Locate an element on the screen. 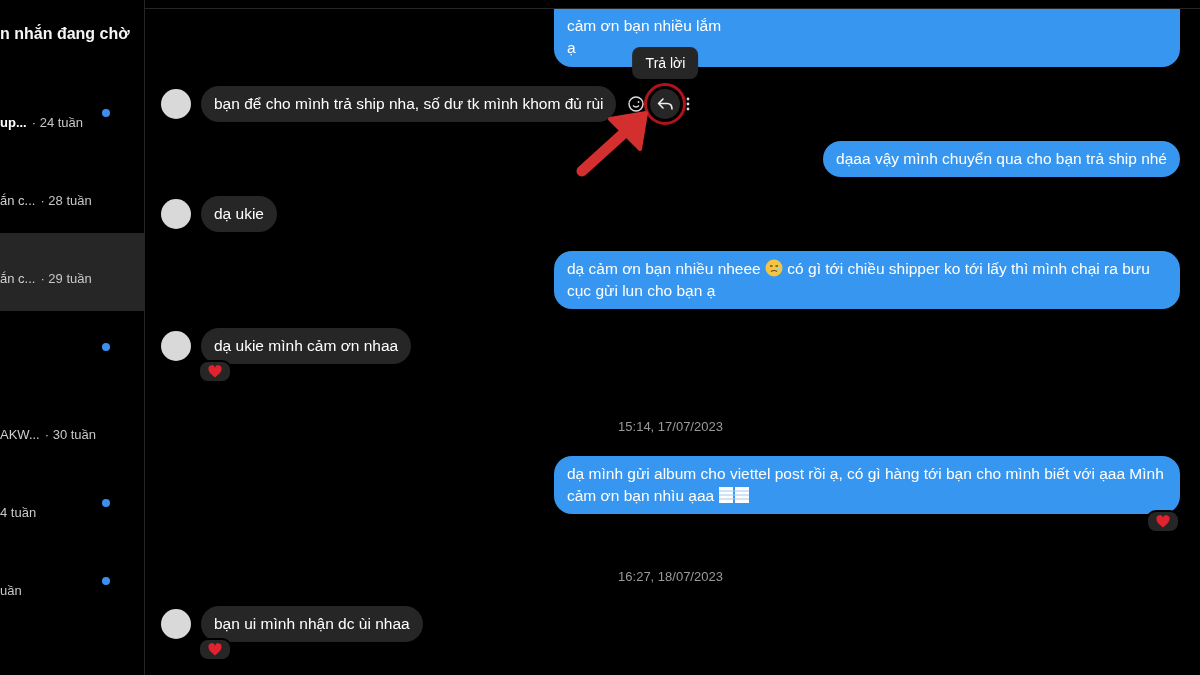 Image resolution: width=1200 pixels, height=675 pixels. message-time: · 29 tuần is located at coordinates (66, 278).